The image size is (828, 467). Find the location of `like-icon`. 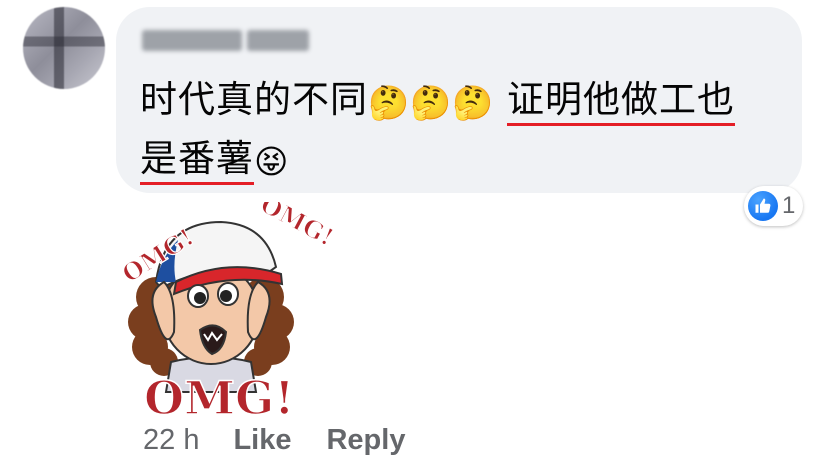

like-icon is located at coordinates (763, 206).